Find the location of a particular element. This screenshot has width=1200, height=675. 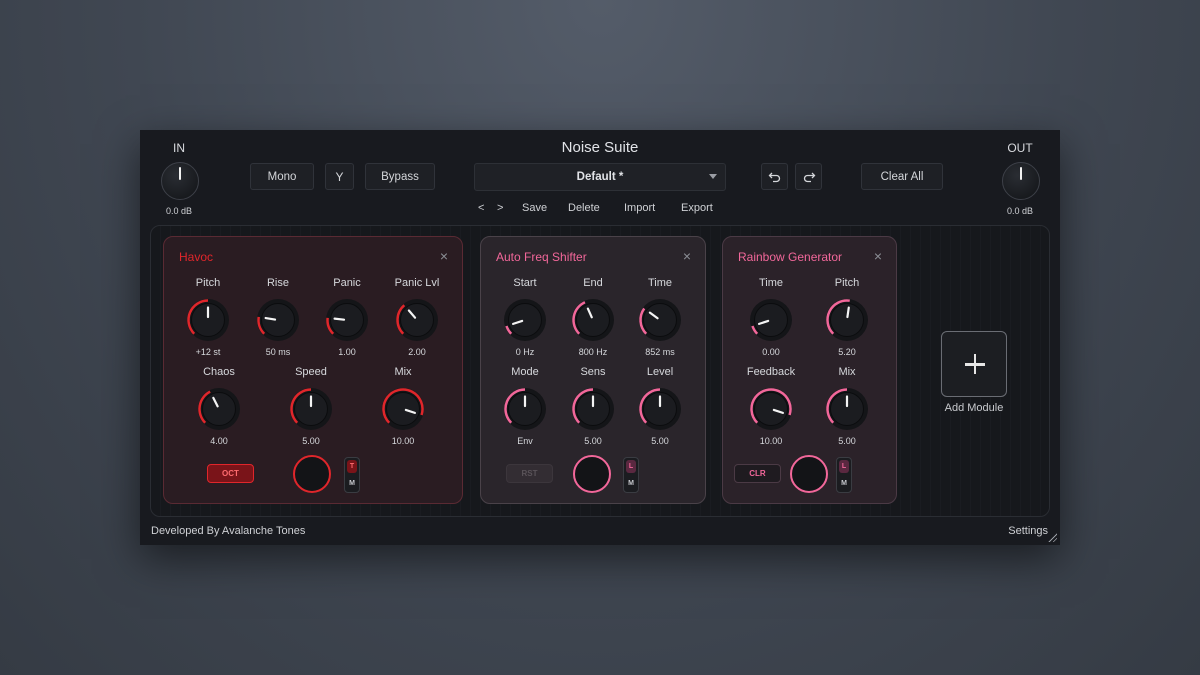

redo-button is located at coordinates (808, 176).